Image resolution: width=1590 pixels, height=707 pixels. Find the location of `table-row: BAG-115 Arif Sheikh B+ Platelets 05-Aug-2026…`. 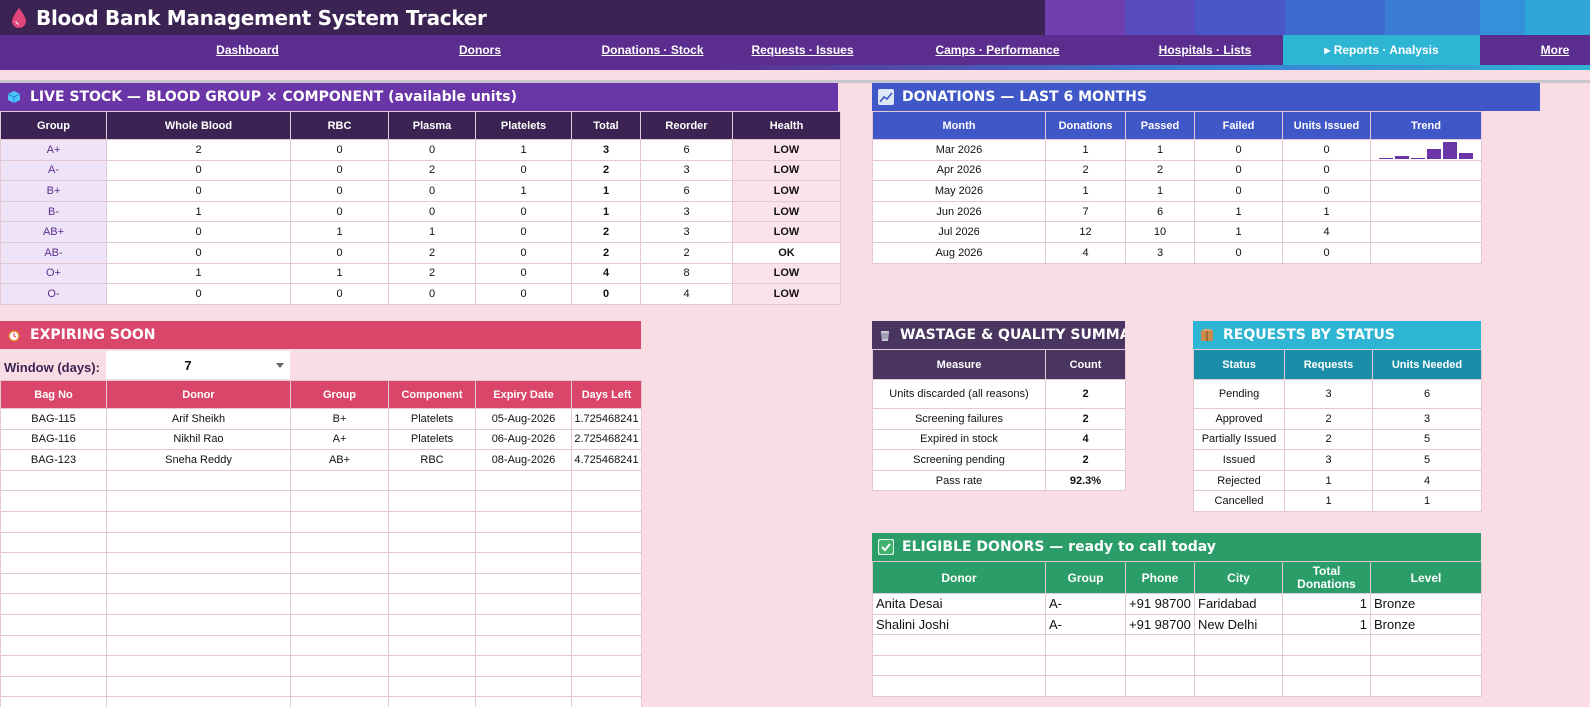

table-row: BAG-115 Arif Sheikh B+ Platelets 05-Aug-2026… is located at coordinates (321, 419).